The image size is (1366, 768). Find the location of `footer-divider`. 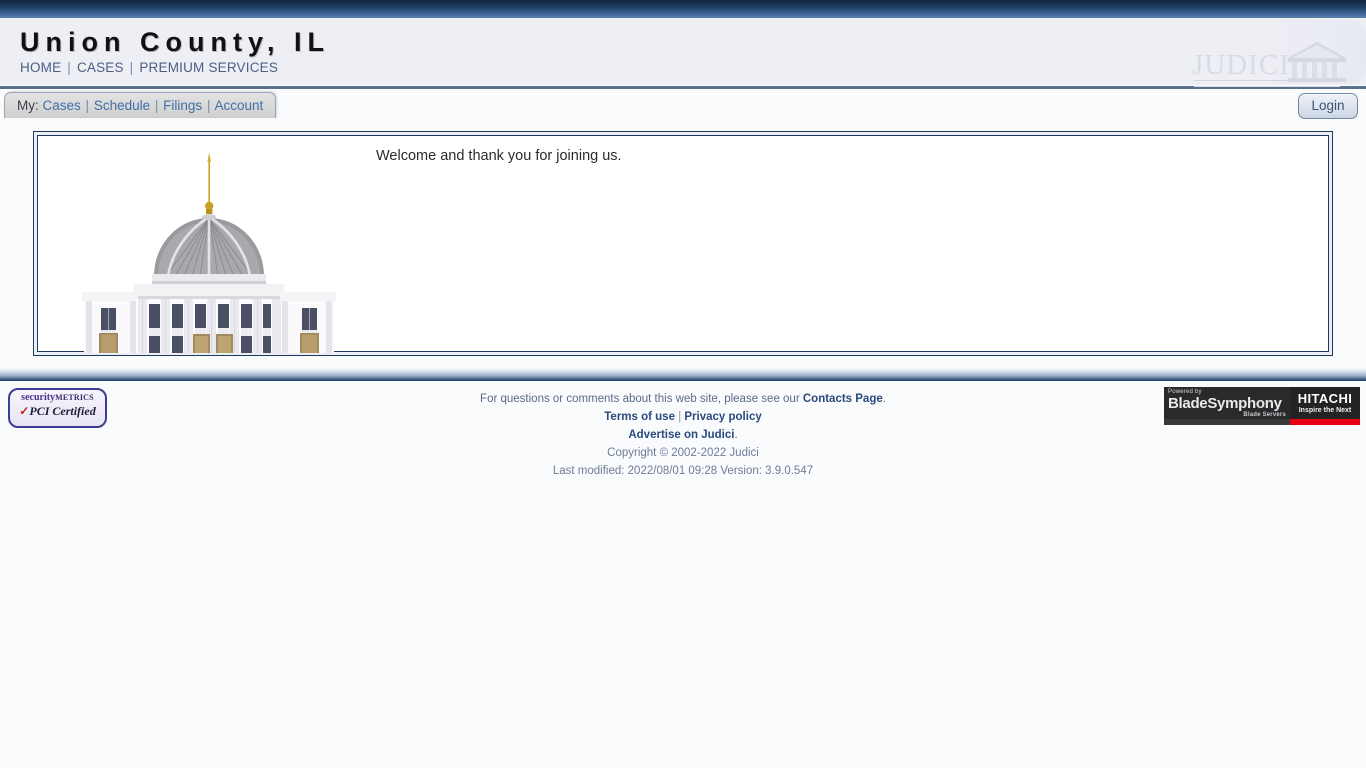

footer-divider is located at coordinates (683, 374).